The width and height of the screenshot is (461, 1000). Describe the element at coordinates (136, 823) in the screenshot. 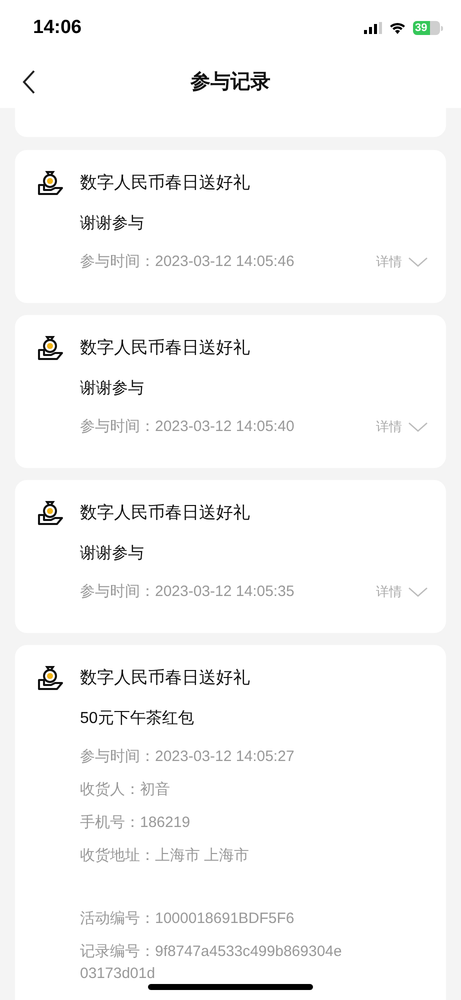

I see `detail-row-text: 手机号：186219` at that location.